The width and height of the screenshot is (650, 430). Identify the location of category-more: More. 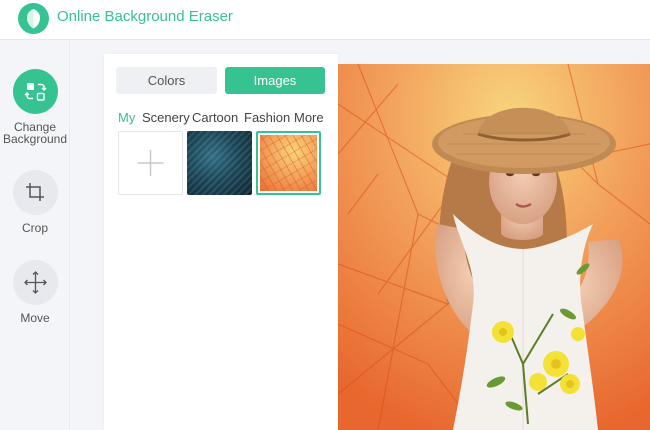
(309, 117).